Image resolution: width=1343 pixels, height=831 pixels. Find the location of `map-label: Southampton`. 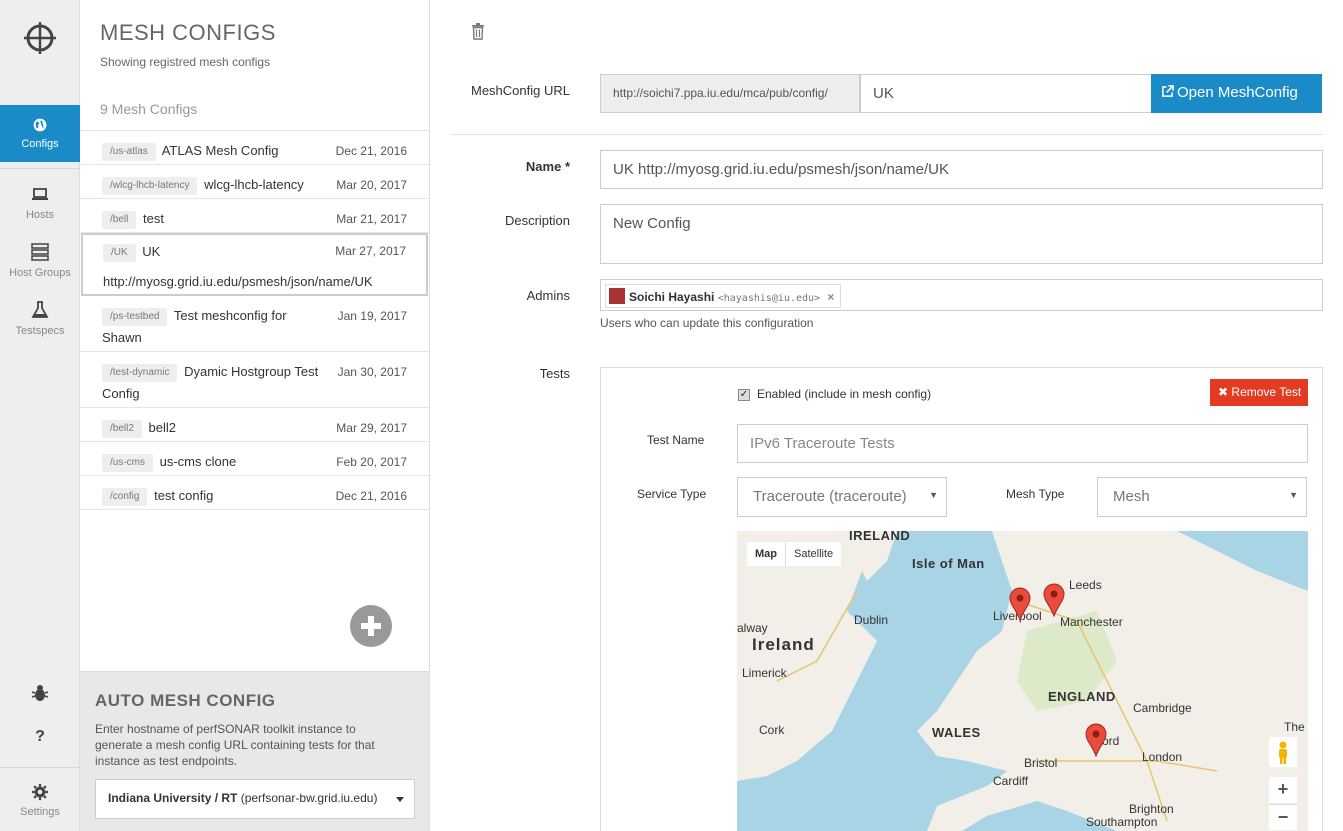

map-label: Southampton is located at coordinates (1122, 822).